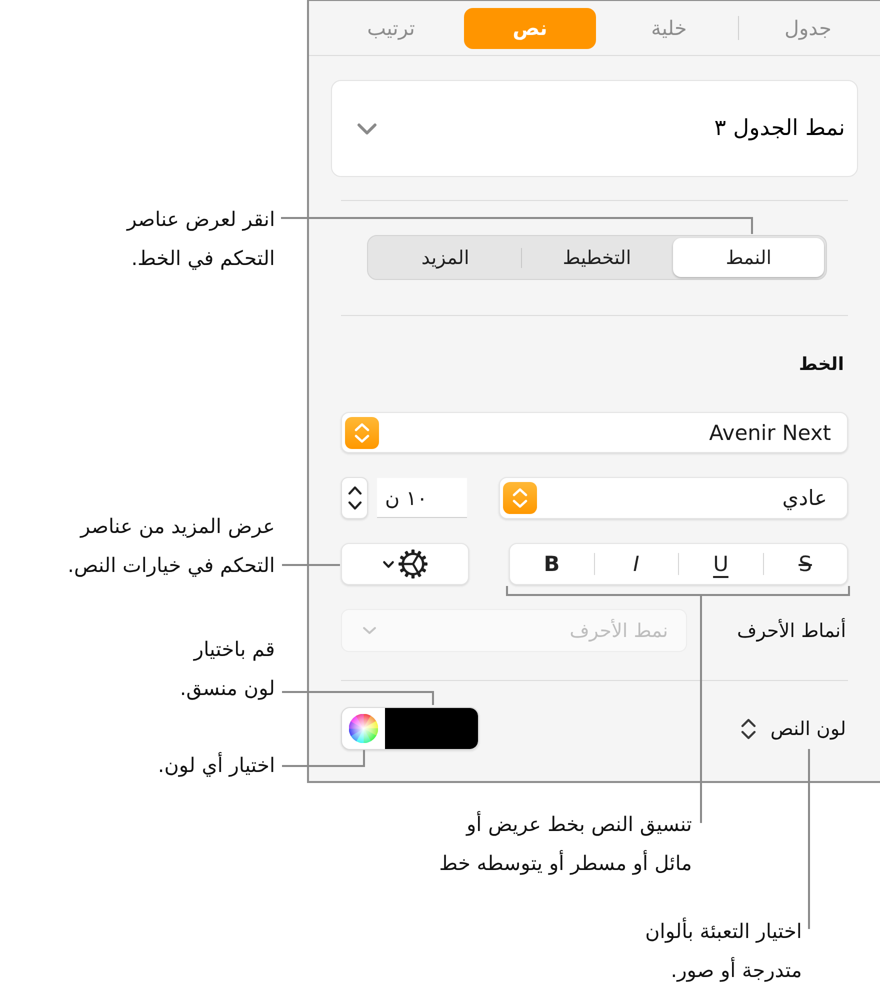  I want to click on callout-text: انقر لعرض عناصر التحكم في الخط., so click(200, 239).